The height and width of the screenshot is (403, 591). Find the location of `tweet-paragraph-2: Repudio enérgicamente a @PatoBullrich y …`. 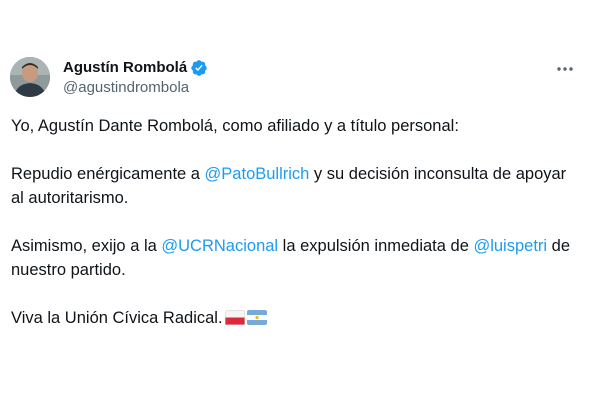

tweet-paragraph-2: Repudio enérgicamente a @PatoBullrich y … is located at coordinates (296, 186).